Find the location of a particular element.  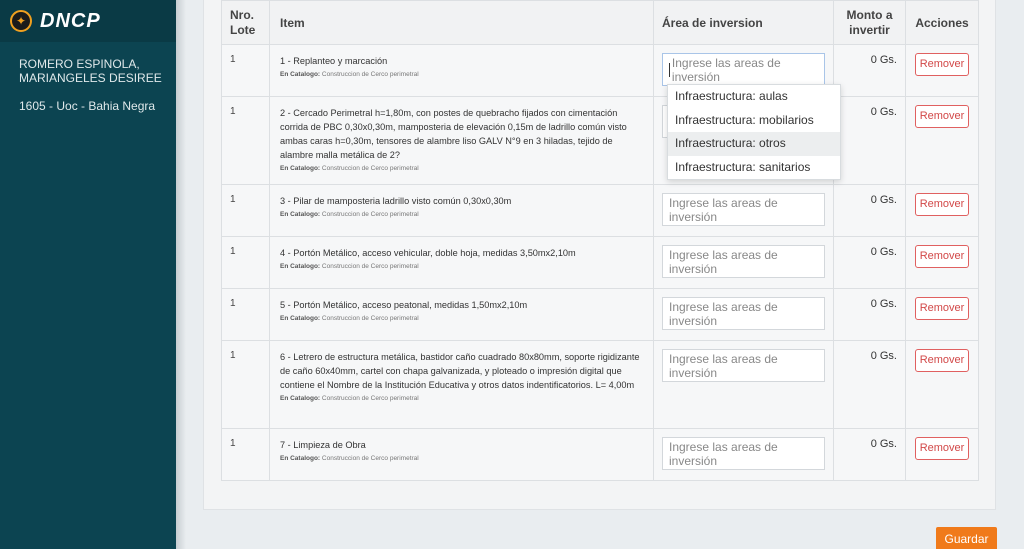

dropdown-option-sanitarios: Infraestructura: sanitarios is located at coordinates (754, 168).